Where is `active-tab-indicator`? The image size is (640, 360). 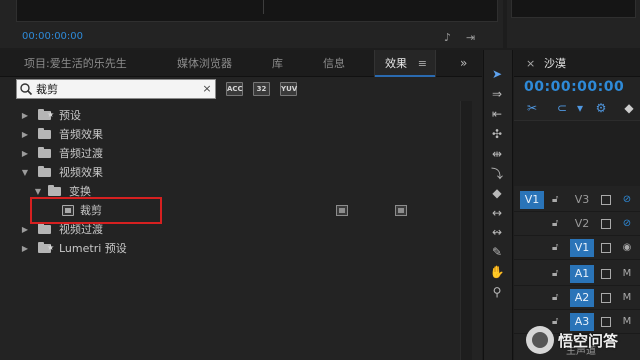 active-tab-indicator is located at coordinates (405, 76).